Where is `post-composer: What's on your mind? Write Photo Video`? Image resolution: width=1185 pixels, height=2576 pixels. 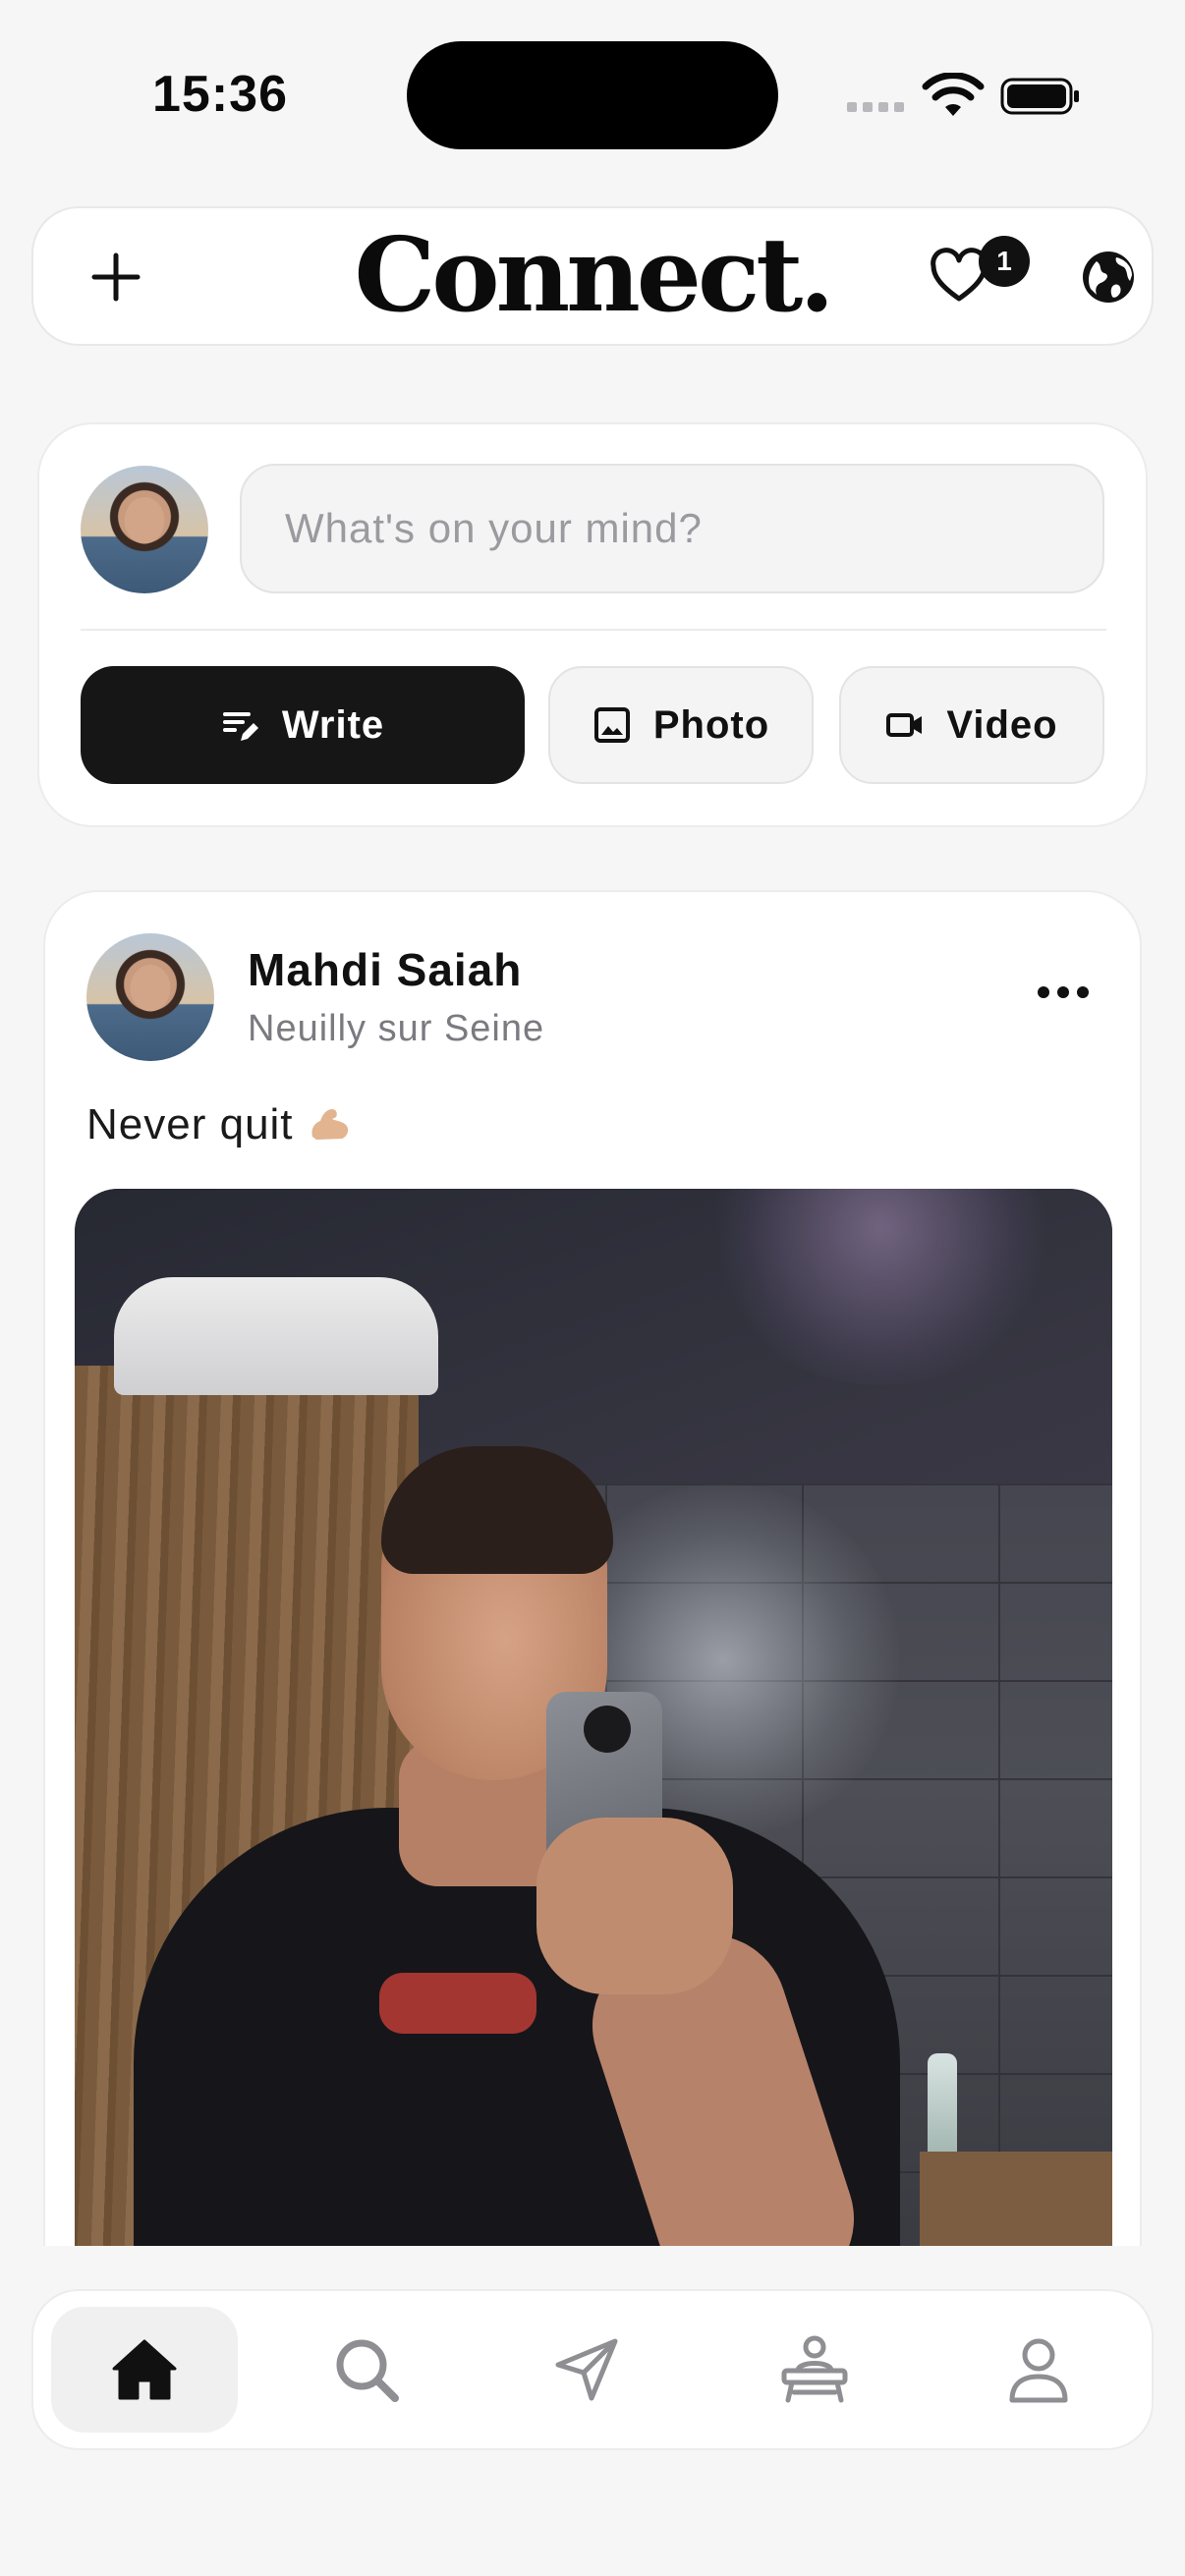
post-composer: What's on your mind? Write Photo Video is located at coordinates (592, 624).